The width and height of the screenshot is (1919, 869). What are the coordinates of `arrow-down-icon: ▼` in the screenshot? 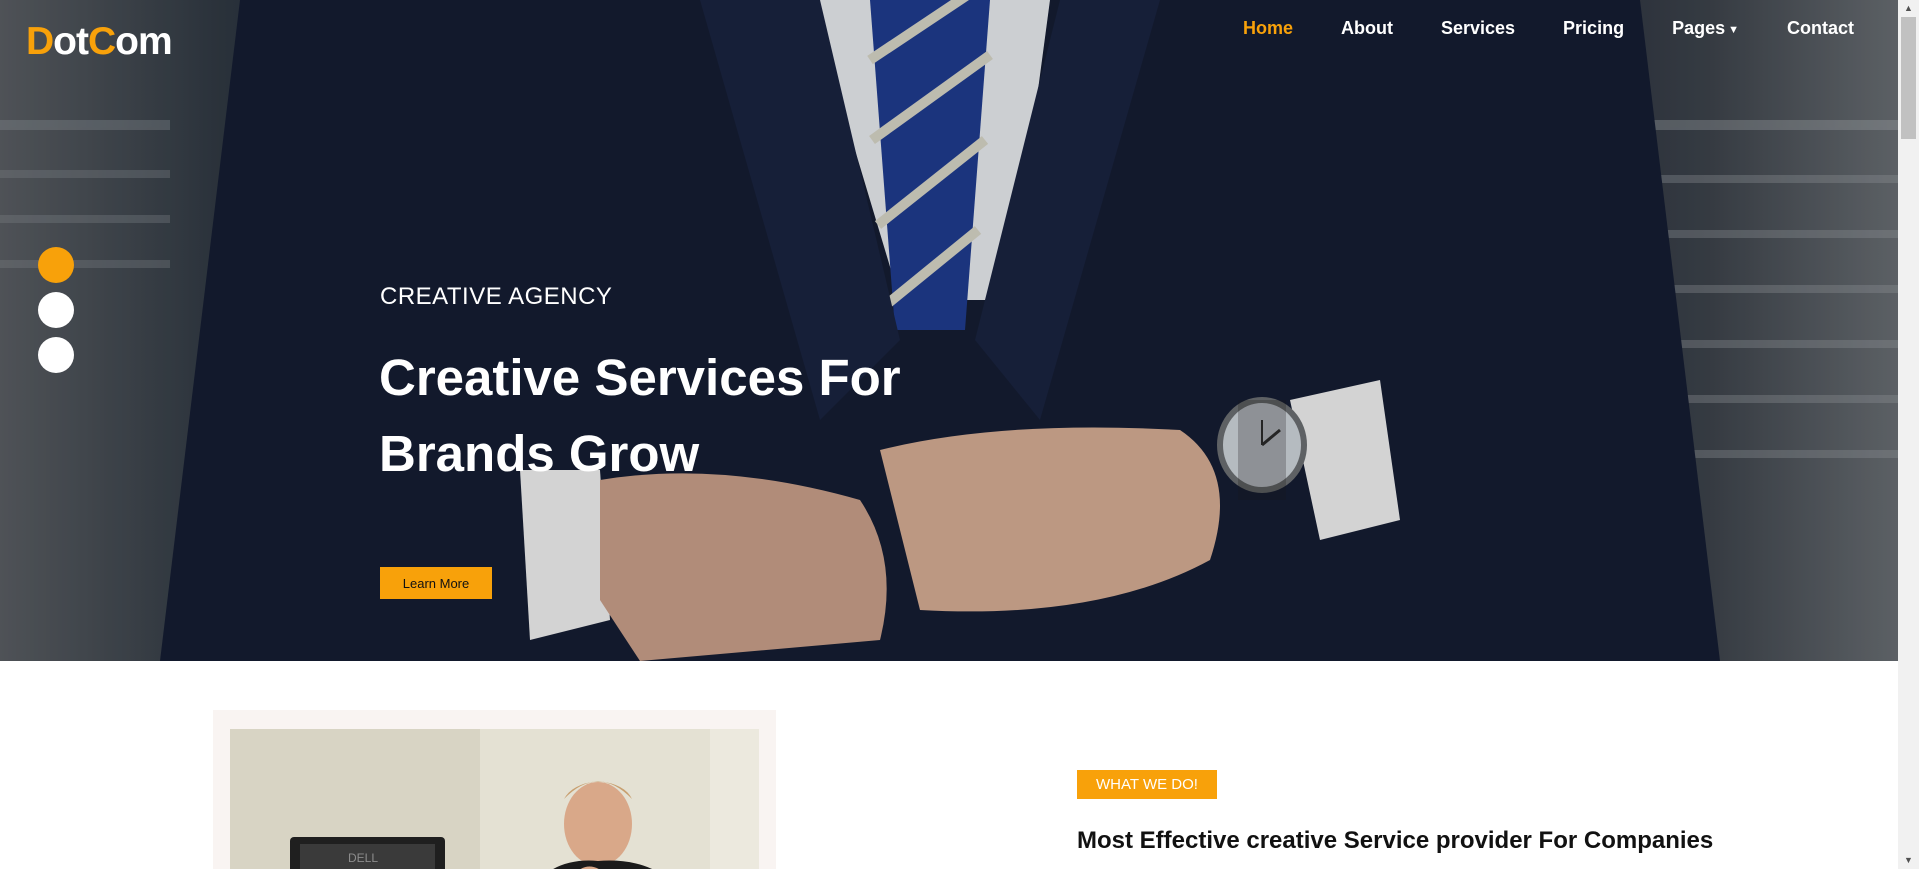 It's located at (1908, 860).